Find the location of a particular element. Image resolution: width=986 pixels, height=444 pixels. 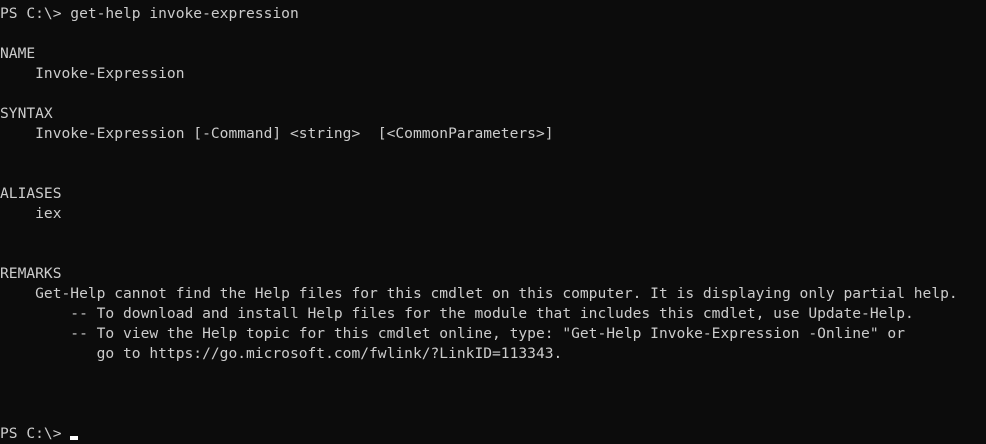

section-remarks-heading: REMARKS is located at coordinates (31, 273).